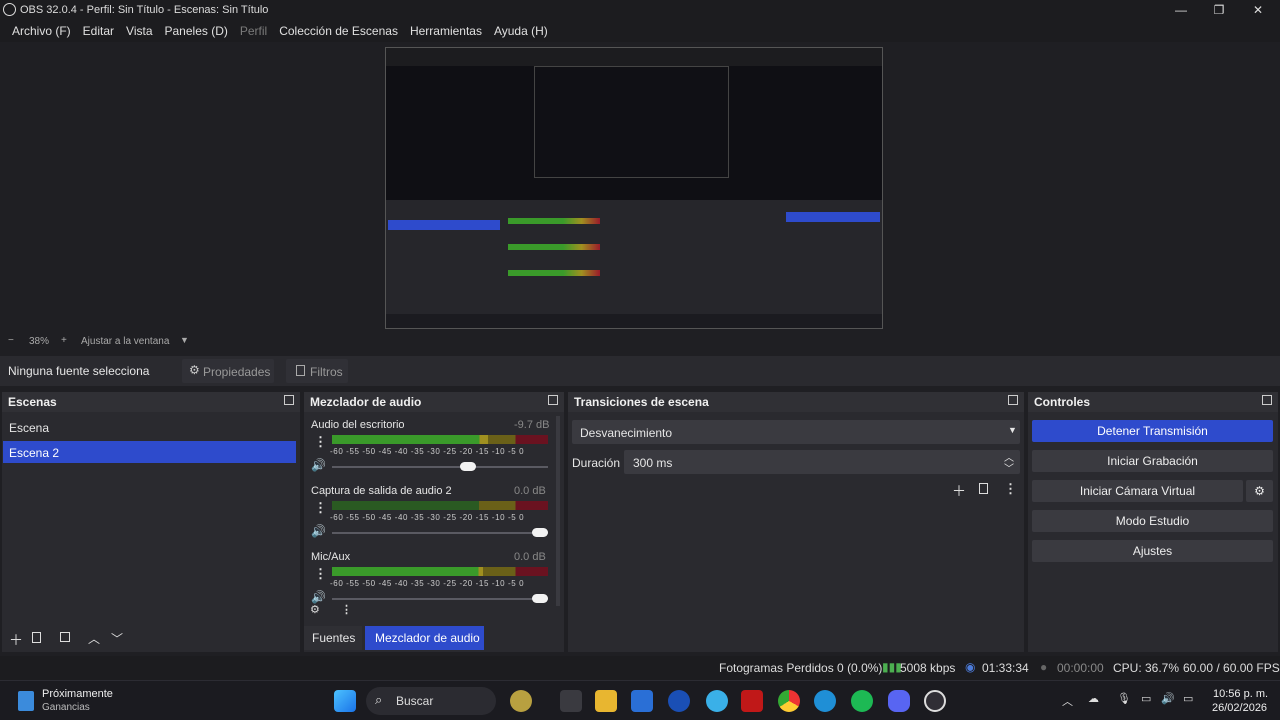 The height and width of the screenshot is (720, 1280). I want to click on taskbar-search: ⌕ Buscar, so click(431, 701).